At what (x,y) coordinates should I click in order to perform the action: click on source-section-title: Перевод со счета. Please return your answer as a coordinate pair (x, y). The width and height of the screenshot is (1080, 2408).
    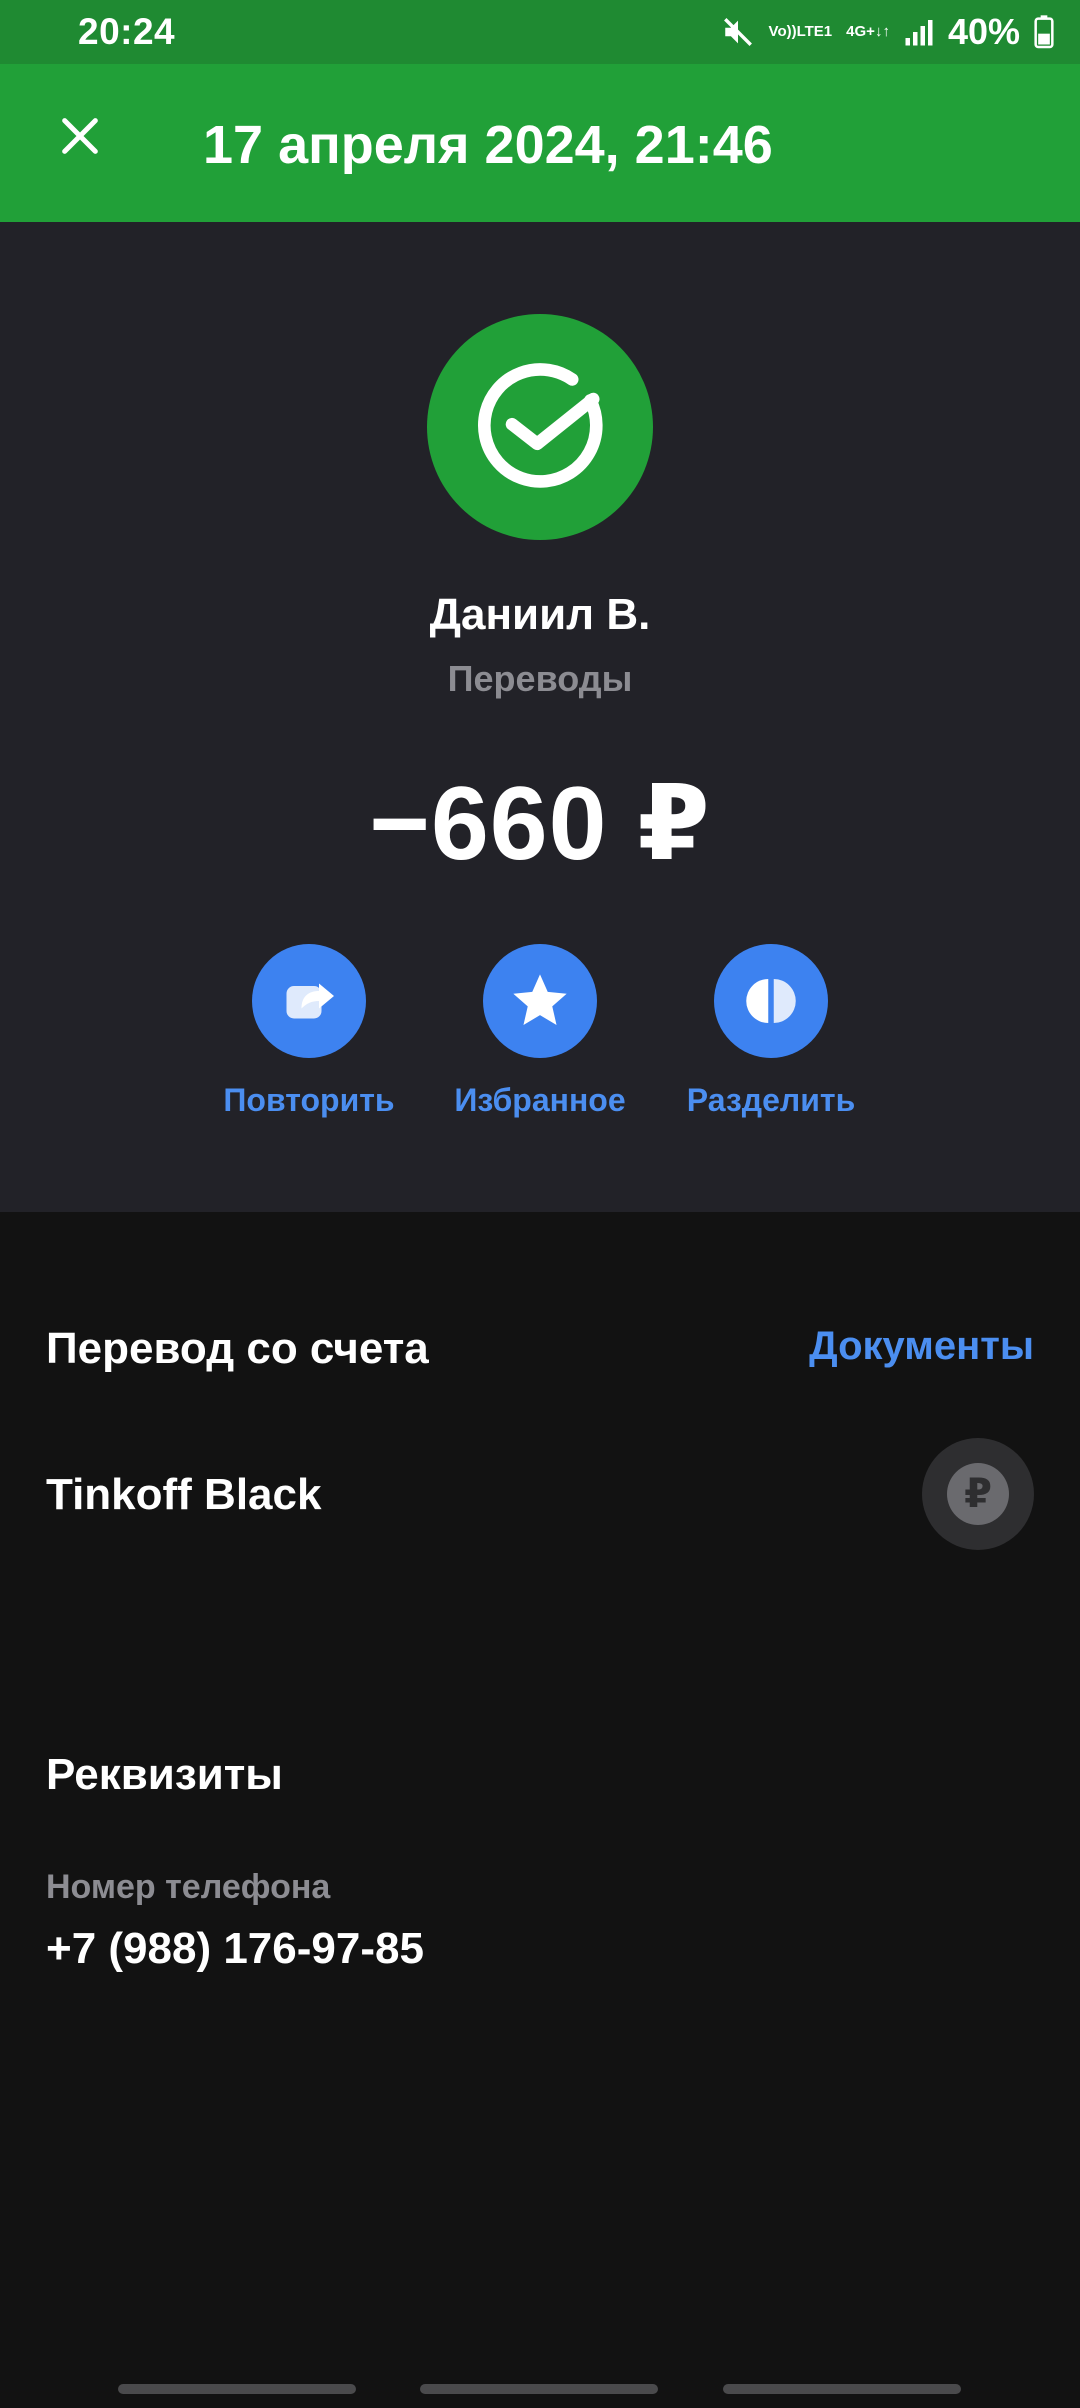
    Looking at the image, I should click on (237, 1348).